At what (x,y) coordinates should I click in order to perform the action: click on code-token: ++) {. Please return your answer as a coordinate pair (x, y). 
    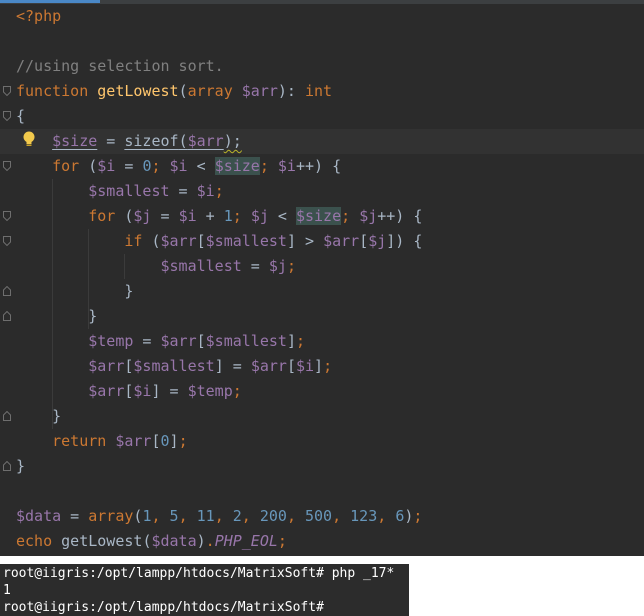
    Looking at the image, I should click on (400, 216).